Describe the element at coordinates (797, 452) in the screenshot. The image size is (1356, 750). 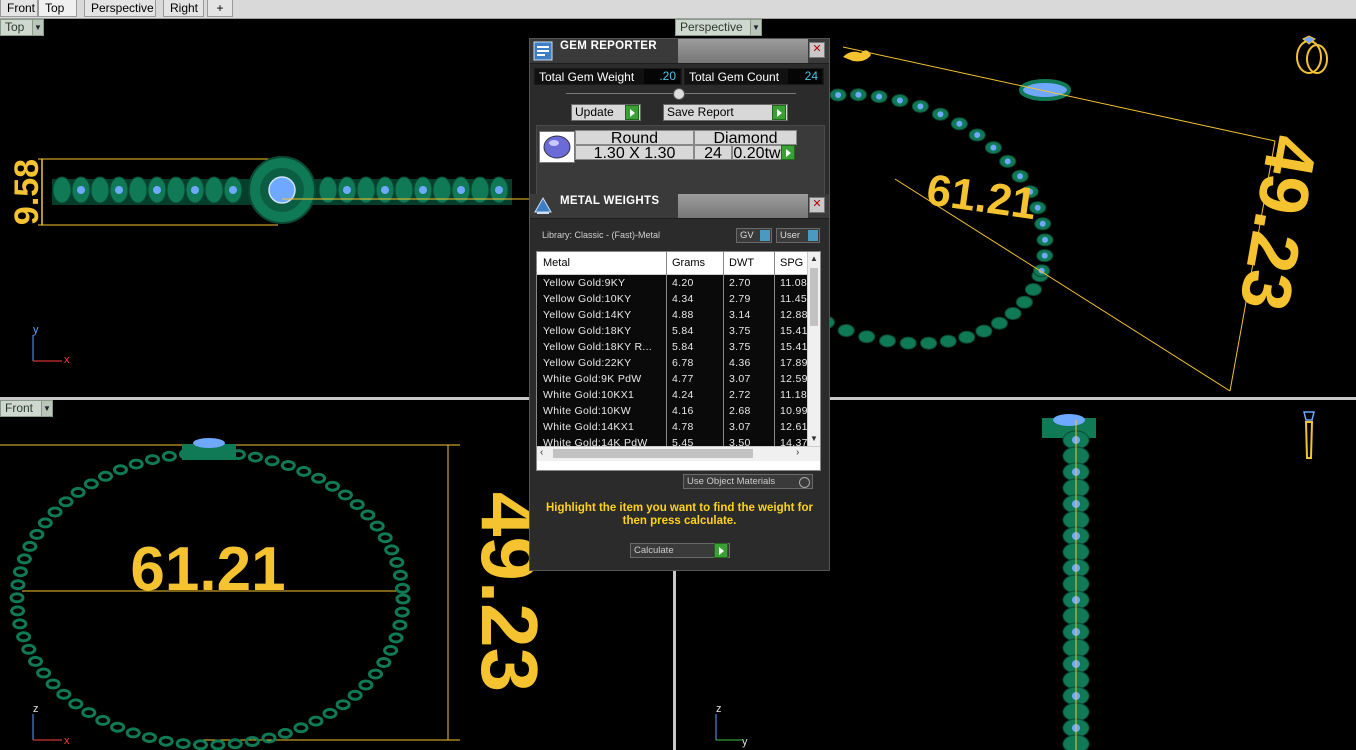
I see `chevron-right-icon: ›` at that location.